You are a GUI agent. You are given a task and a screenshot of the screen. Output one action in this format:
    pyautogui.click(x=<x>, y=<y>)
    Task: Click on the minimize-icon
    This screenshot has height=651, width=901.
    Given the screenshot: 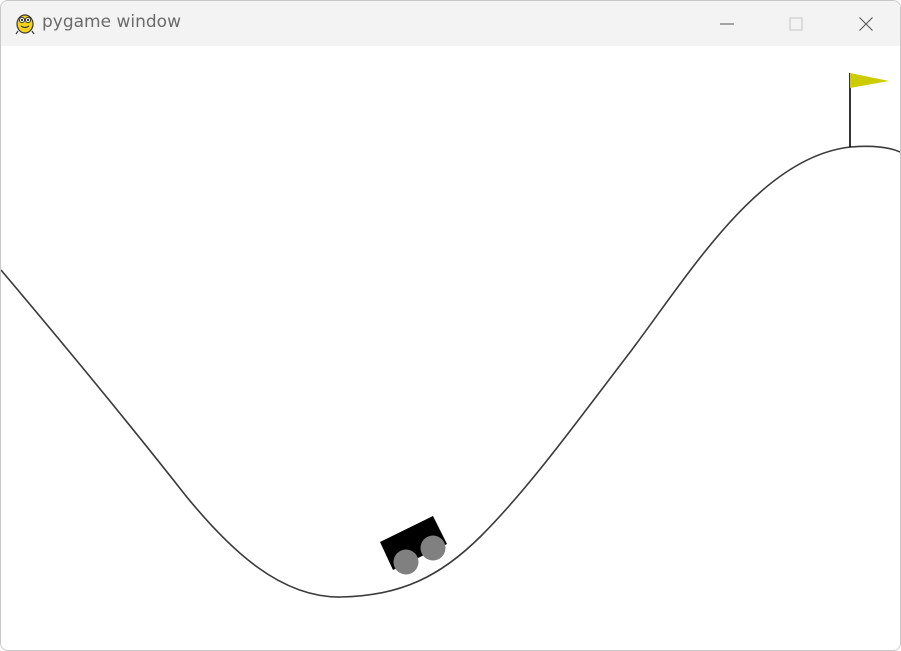 What is the action you would take?
    pyautogui.click(x=727, y=23)
    